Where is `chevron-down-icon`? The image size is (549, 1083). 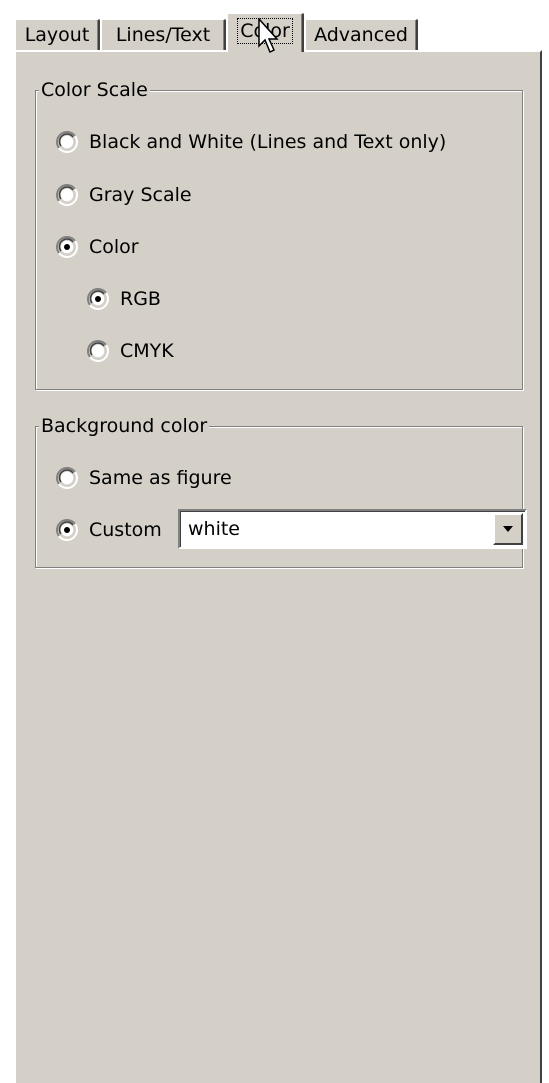
chevron-down-icon is located at coordinates (508, 529).